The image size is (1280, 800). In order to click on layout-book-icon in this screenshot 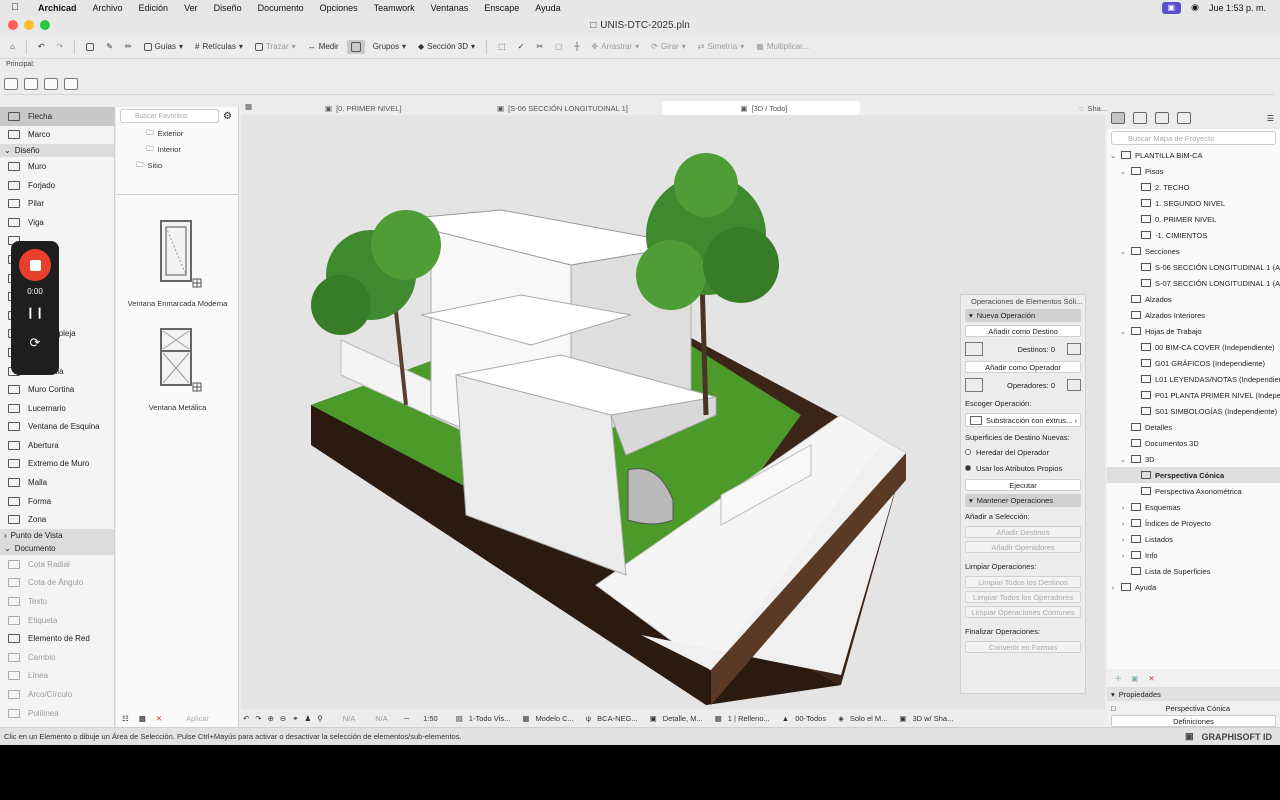, I will do `click(1162, 118)`.